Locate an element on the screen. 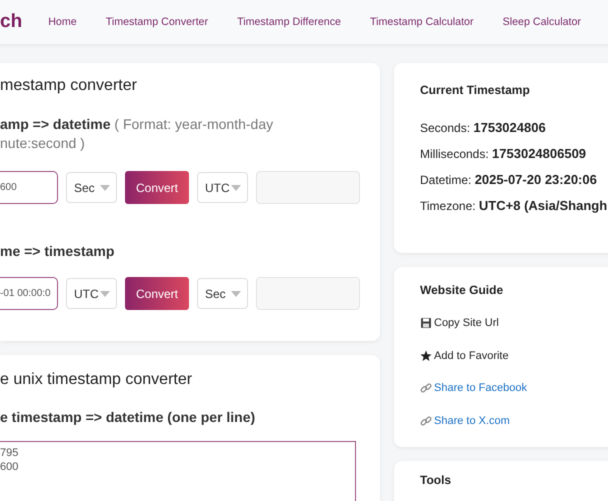  card-title: mestamp converter is located at coordinates (69, 86).